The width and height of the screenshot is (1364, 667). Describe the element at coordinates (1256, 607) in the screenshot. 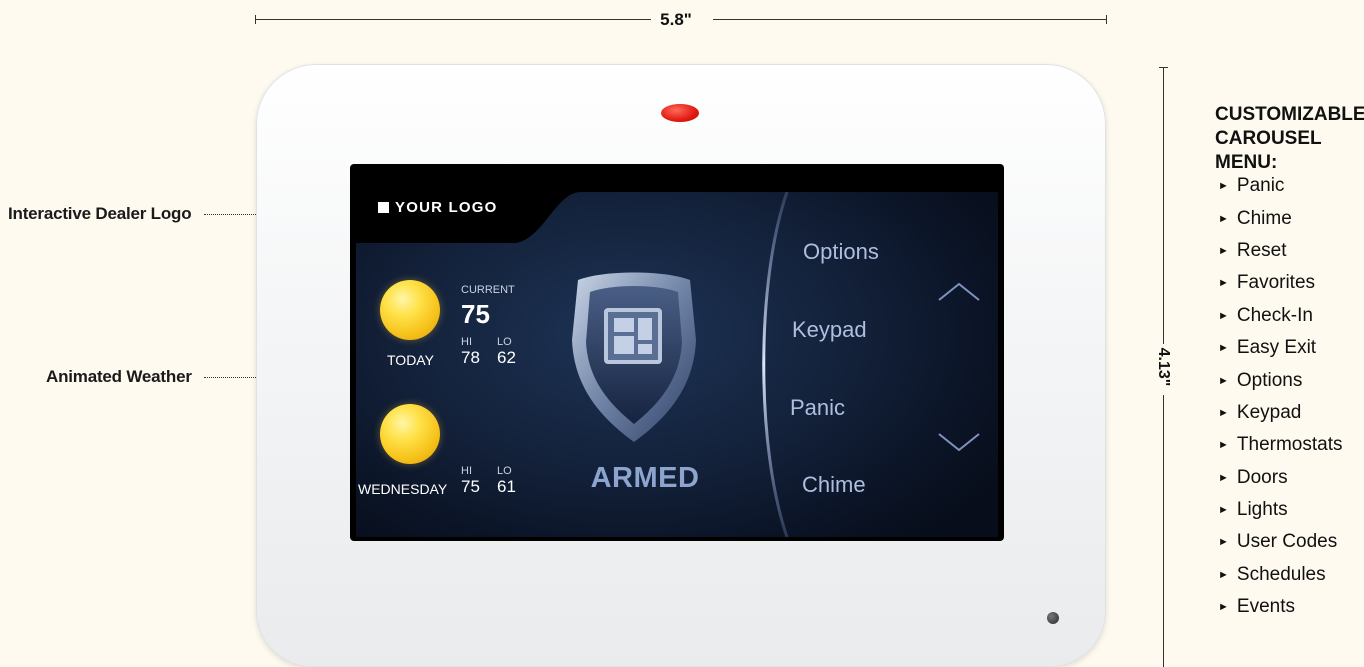

I see `list-item: ► Events` at that location.